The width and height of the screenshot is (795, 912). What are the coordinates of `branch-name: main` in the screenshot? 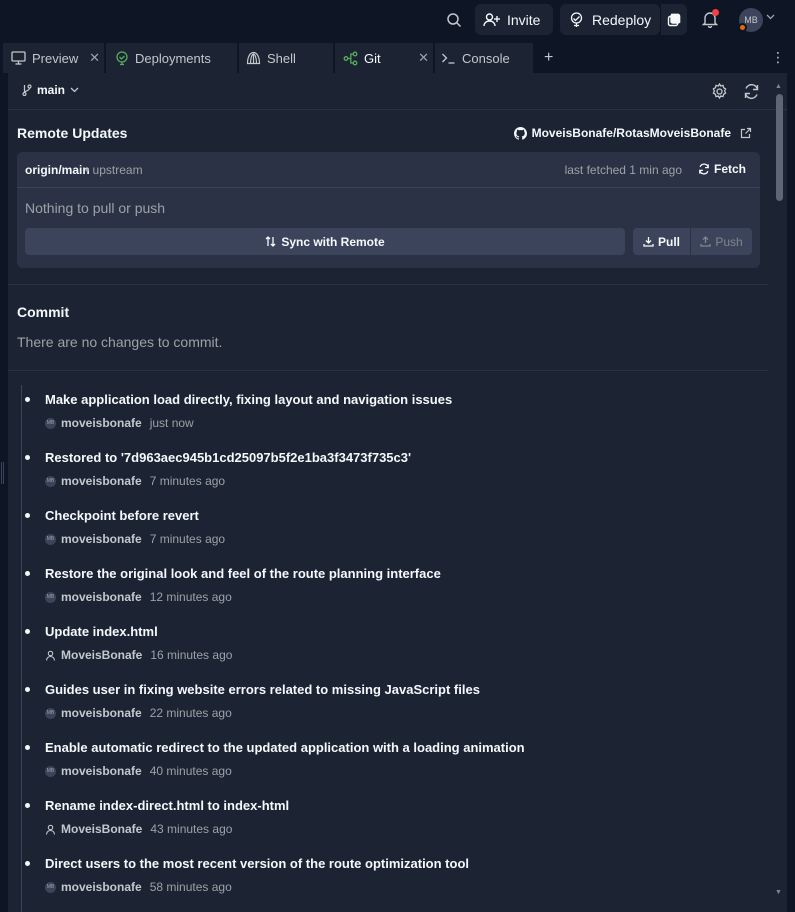 It's located at (51, 90).